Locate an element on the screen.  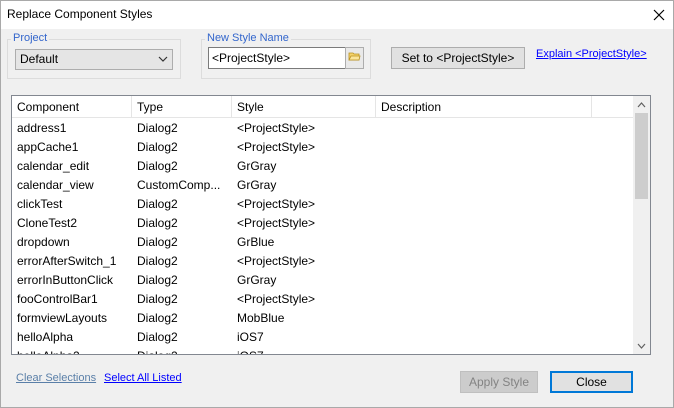
select-all-listed-link: Select All Listed is located at coordinates (143, 378).